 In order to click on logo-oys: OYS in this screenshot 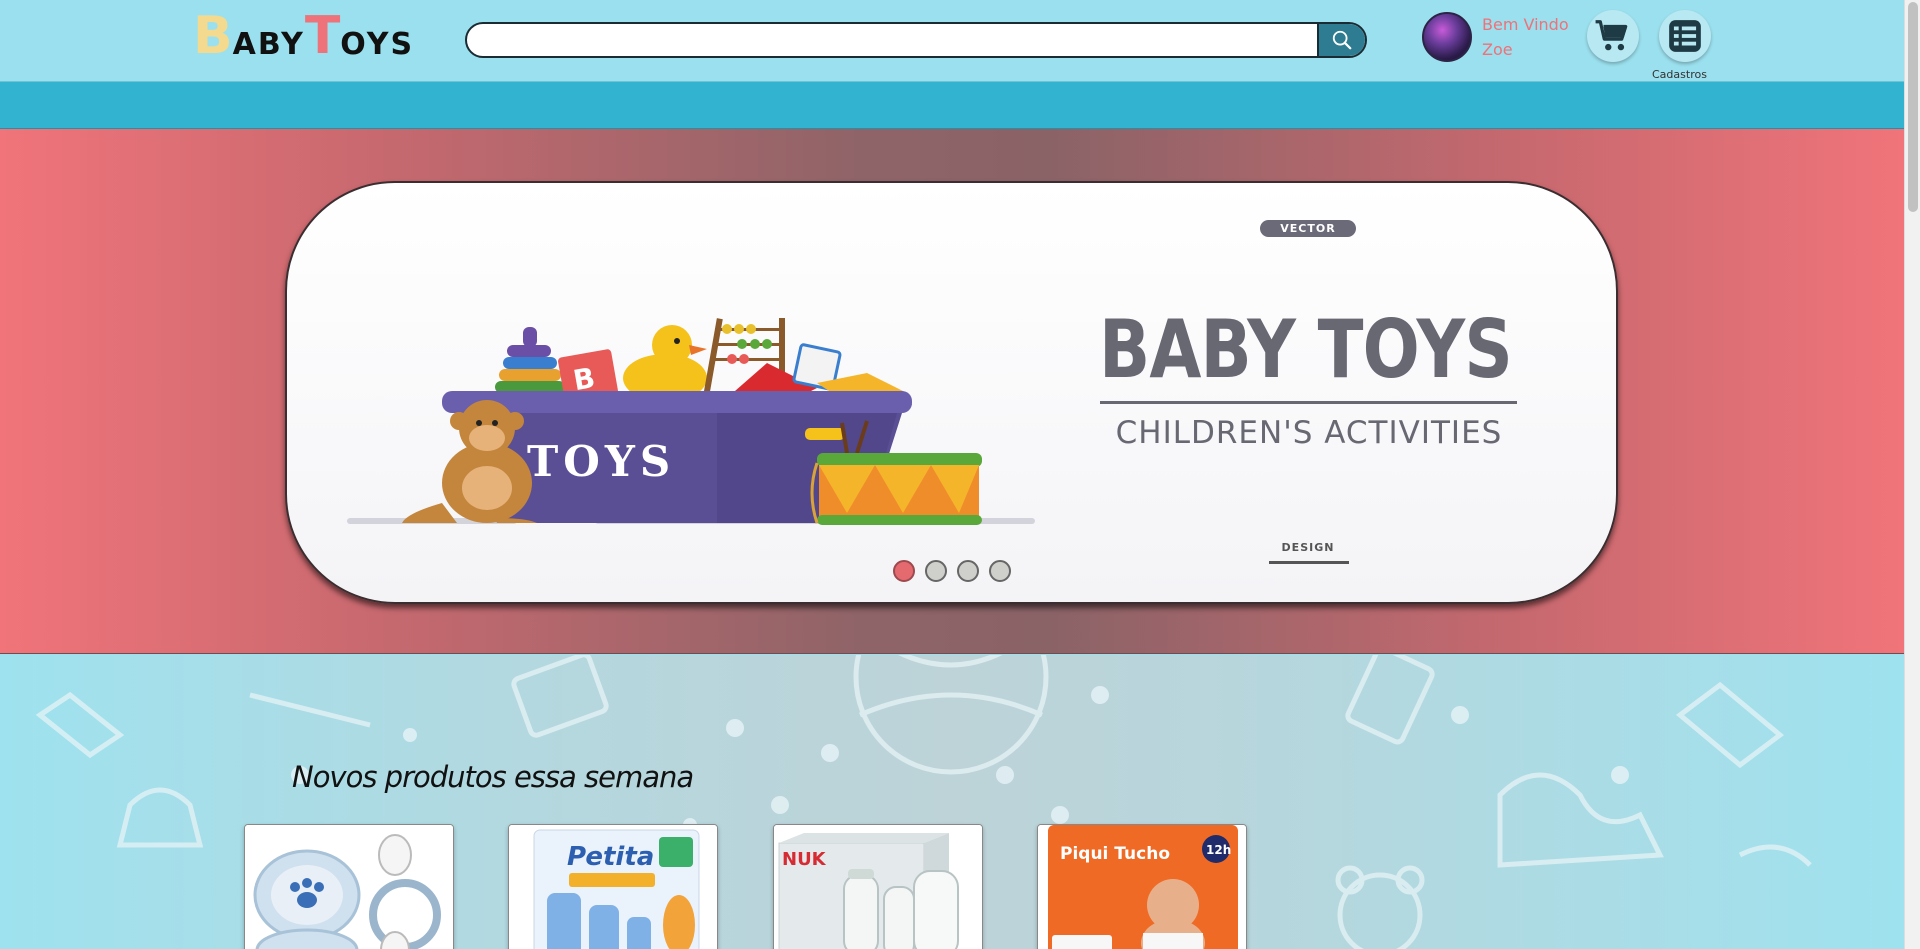, I will do `click(377, 44)`.